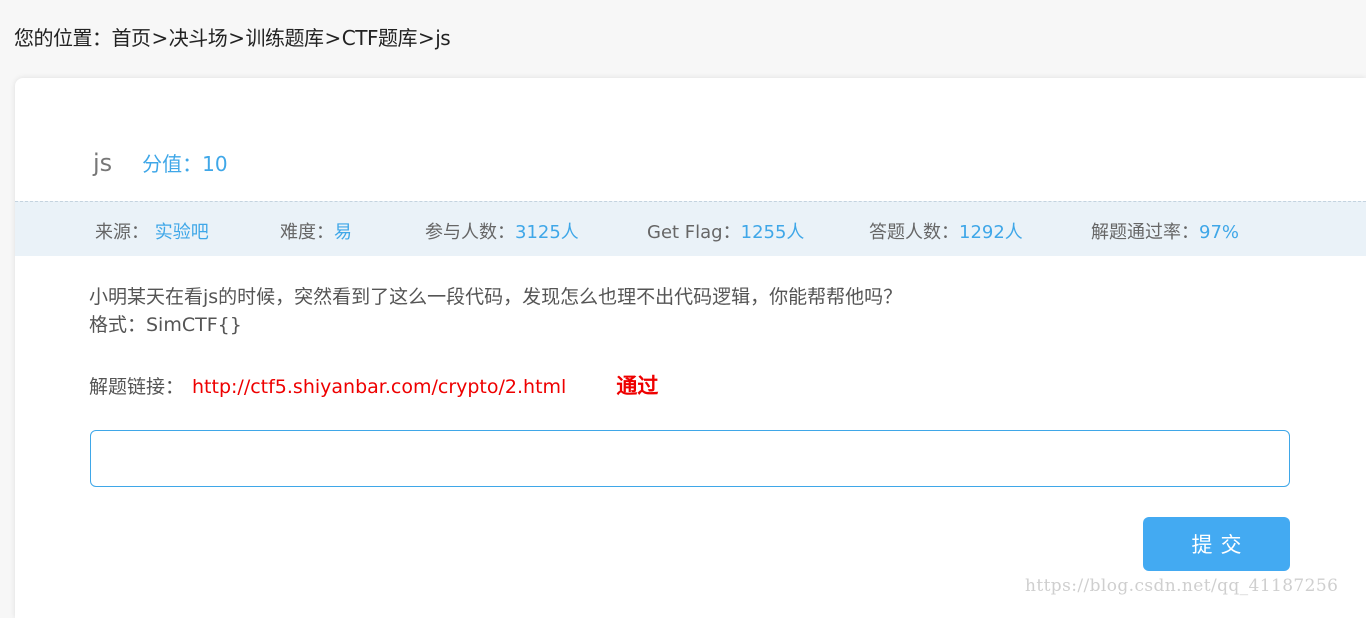 Image resolution: width=1366 pixels, height=618 pixels. I want to click on stat-participants-value: 3125人, so click(547, 232).